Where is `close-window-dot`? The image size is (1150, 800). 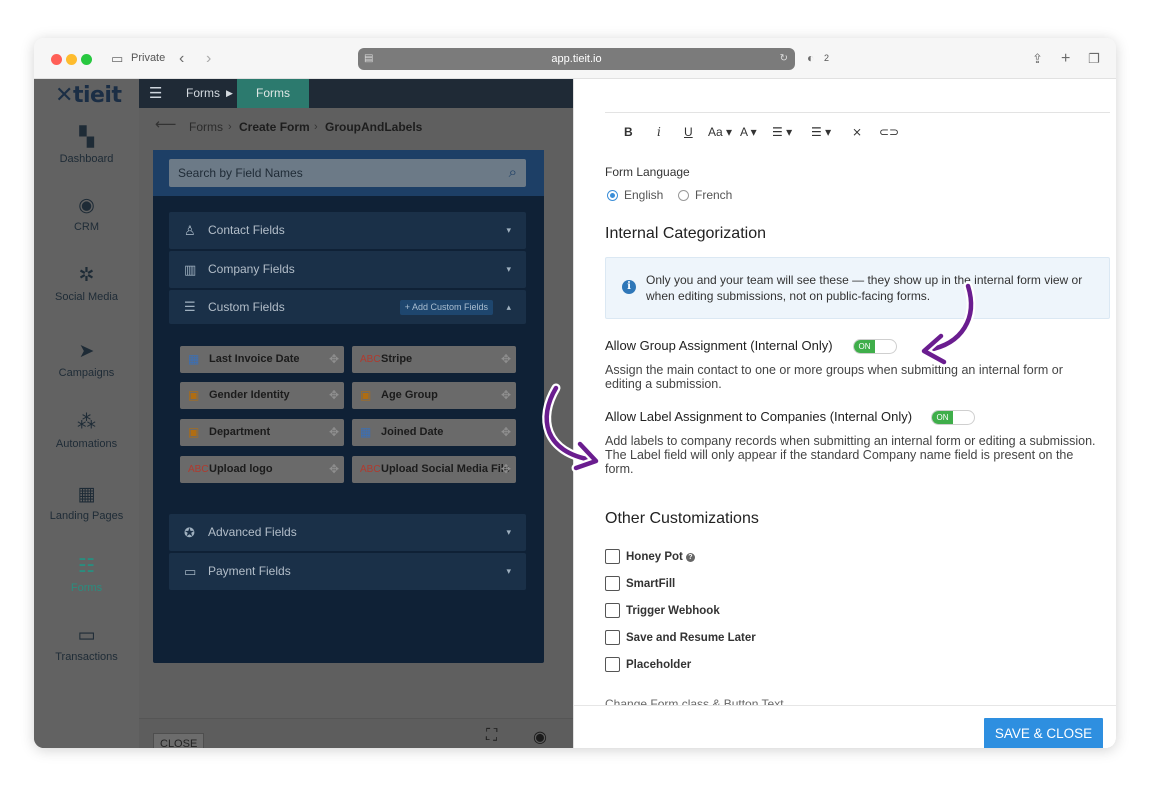 close-window-dot is located at coordinates (56, 59).